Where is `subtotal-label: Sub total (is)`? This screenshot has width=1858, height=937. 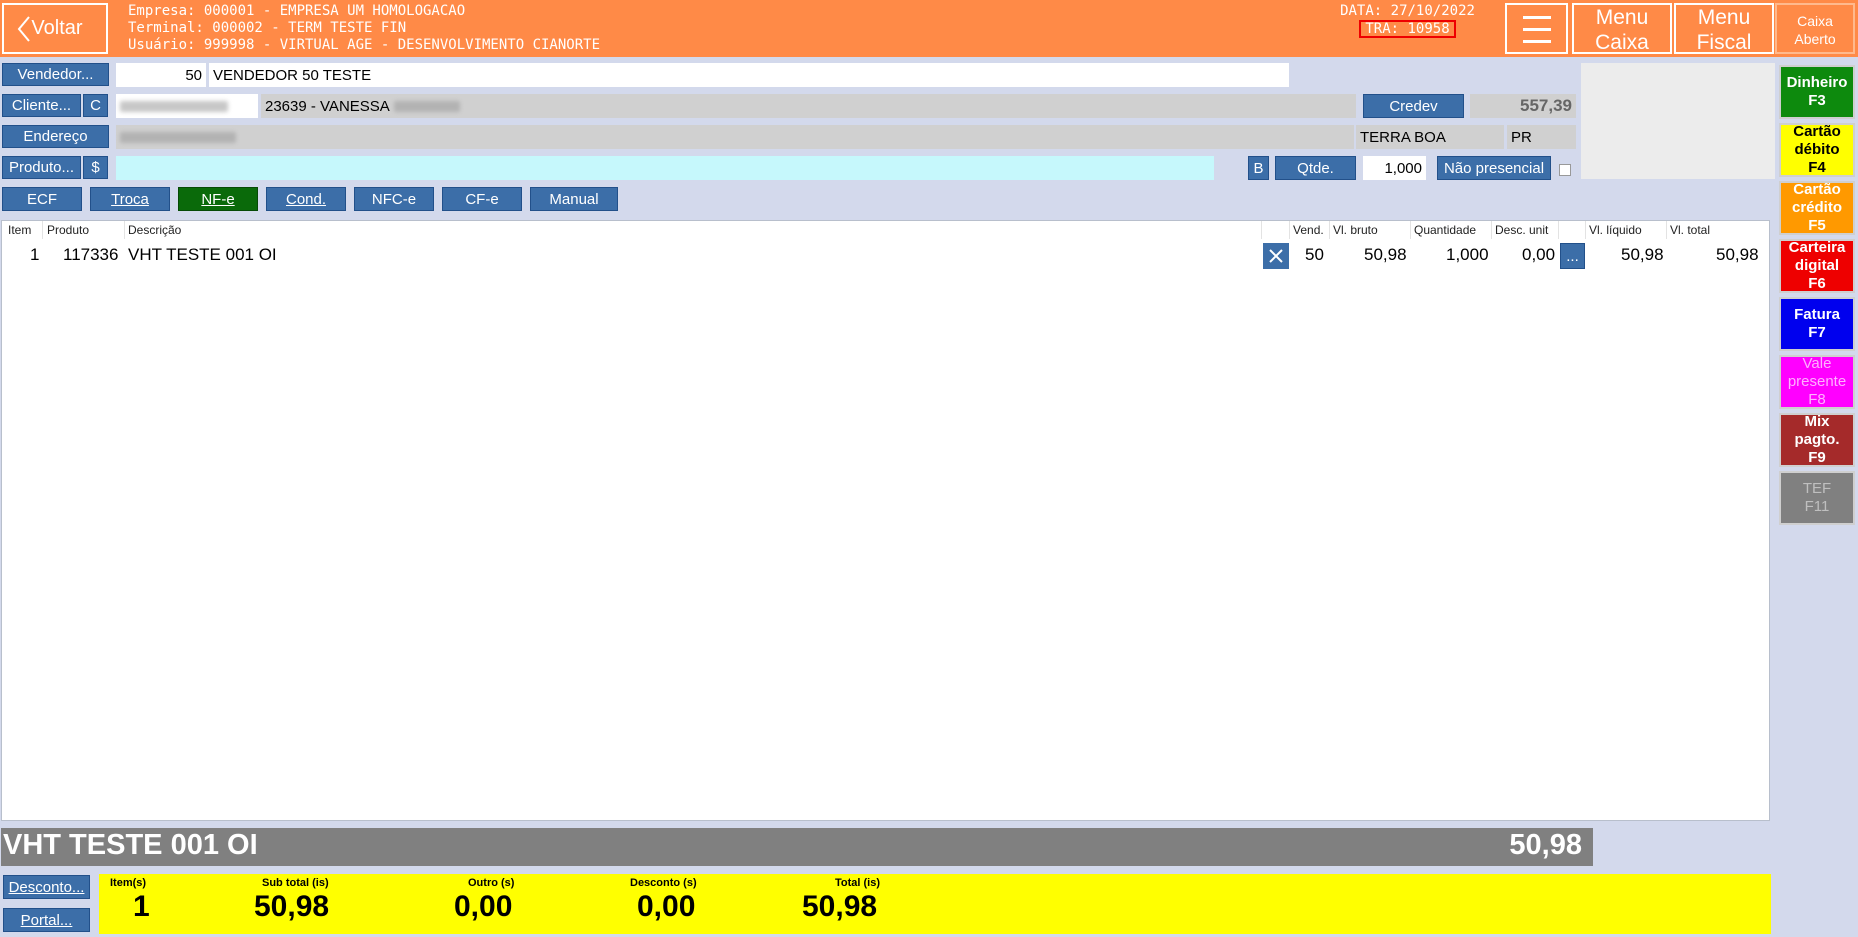
subtotal-label: Sub total (is) is located at coordinates (295, 883).